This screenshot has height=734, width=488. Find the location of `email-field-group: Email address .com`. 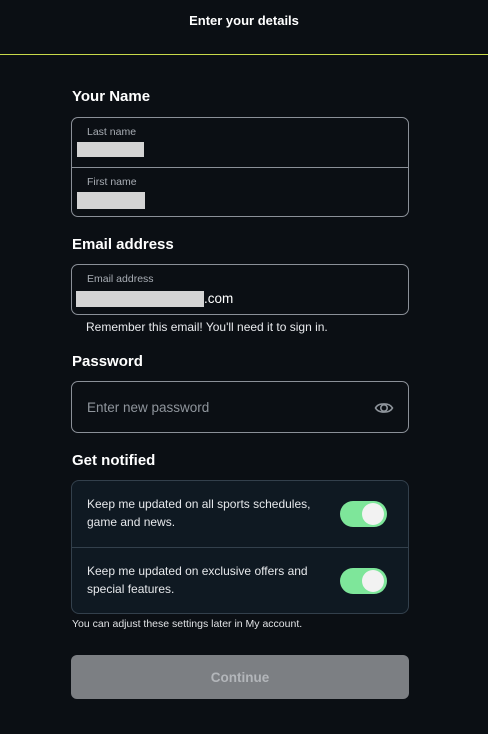

email-field-group: Email address .com is located at coordinates (240, 289).